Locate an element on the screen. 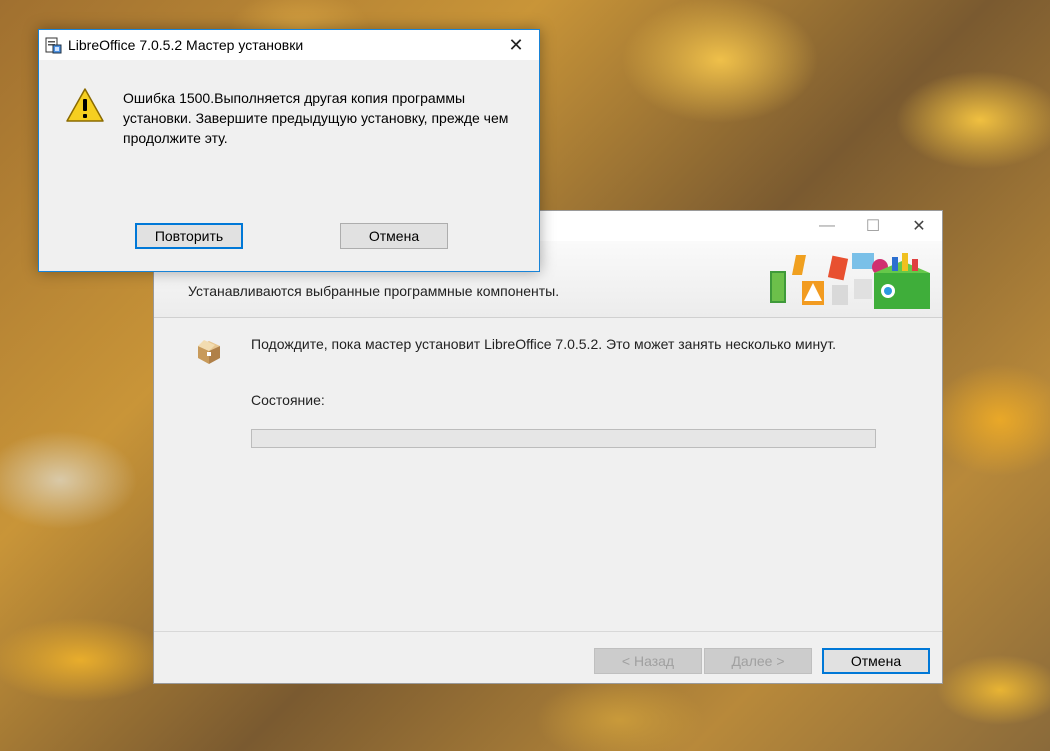  retry-button: Повторить is located at coordinates (189, 236).